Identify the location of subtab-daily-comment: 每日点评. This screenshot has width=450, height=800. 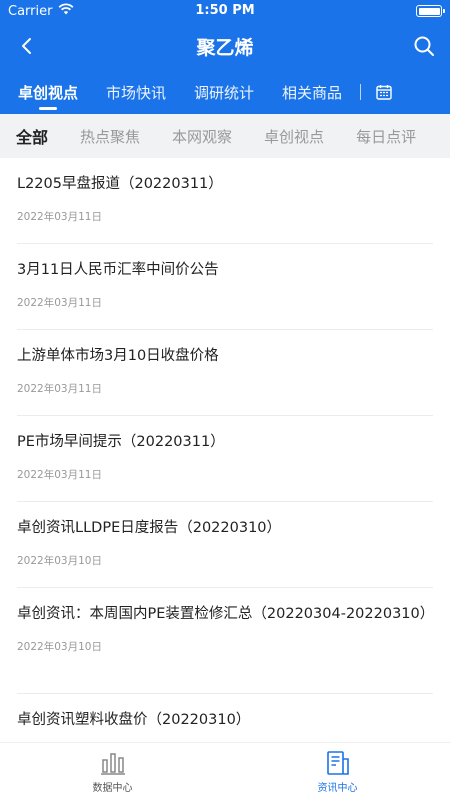
(386, 136).